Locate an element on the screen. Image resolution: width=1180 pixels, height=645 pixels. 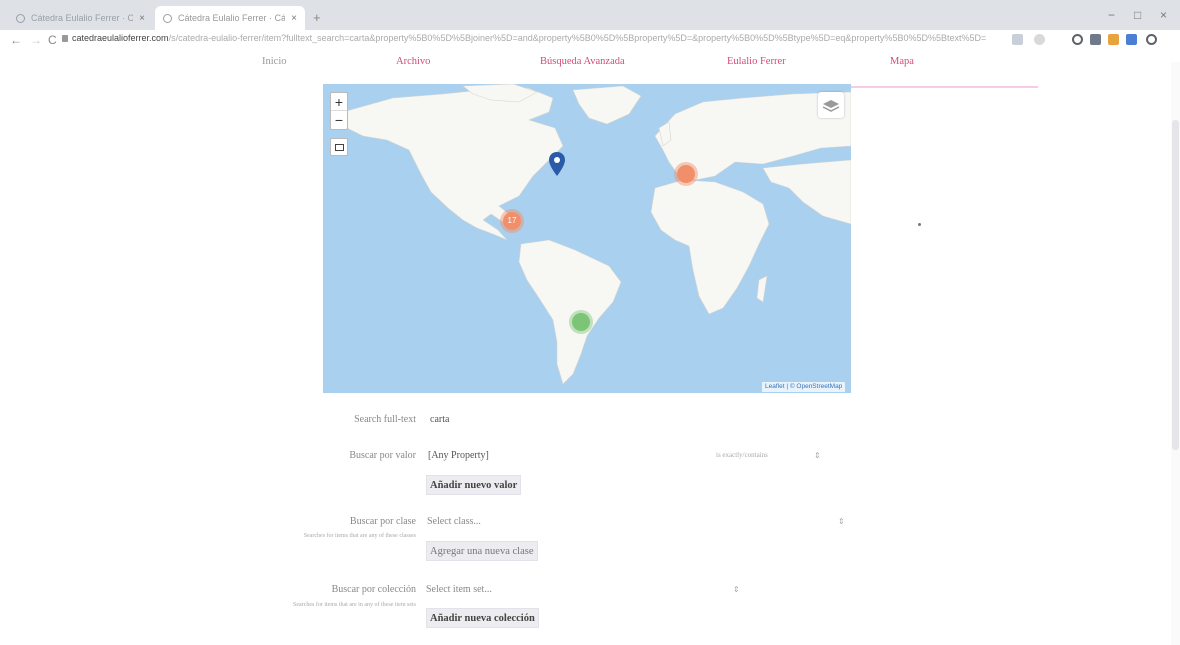
condition-select: is exactly/contains is located at coordinates (742, 455).